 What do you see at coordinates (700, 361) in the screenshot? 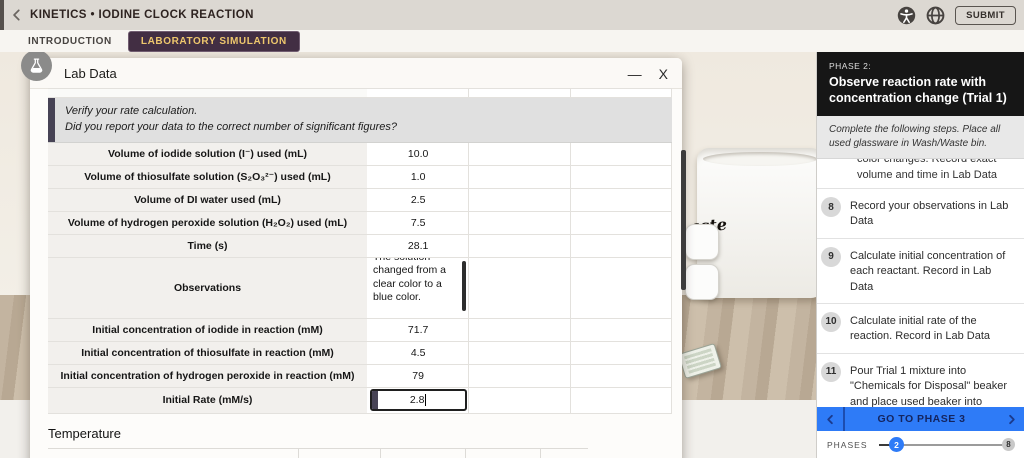
I see `calculator-keys` at bounding box center [700, 361].